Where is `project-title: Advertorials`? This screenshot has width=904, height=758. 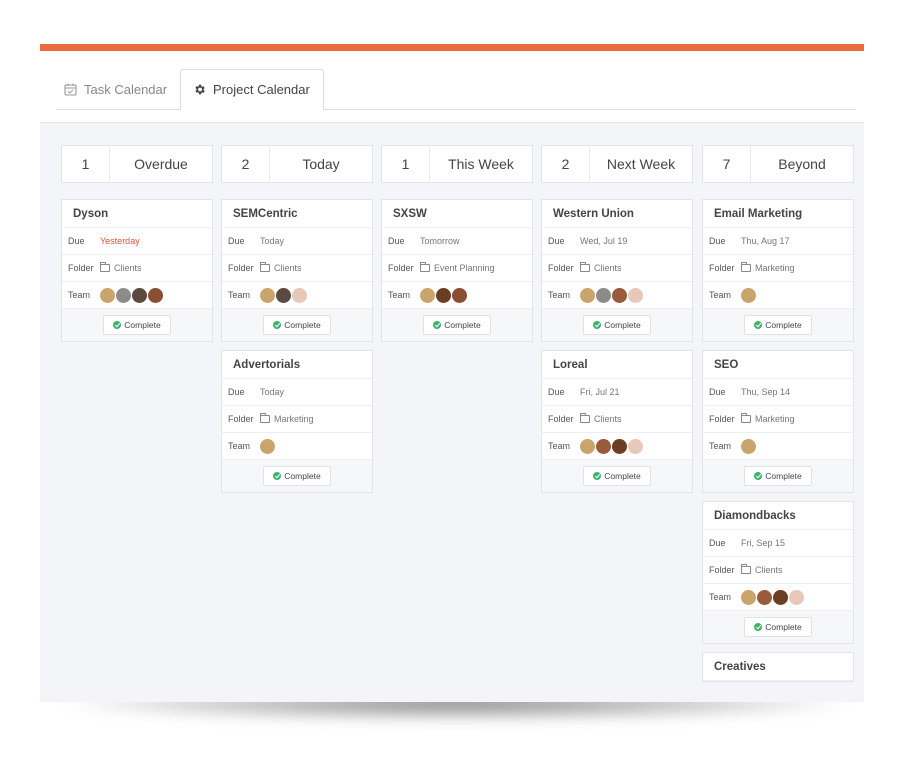 project-title: Advertorials is located at coordinates (297, 365).